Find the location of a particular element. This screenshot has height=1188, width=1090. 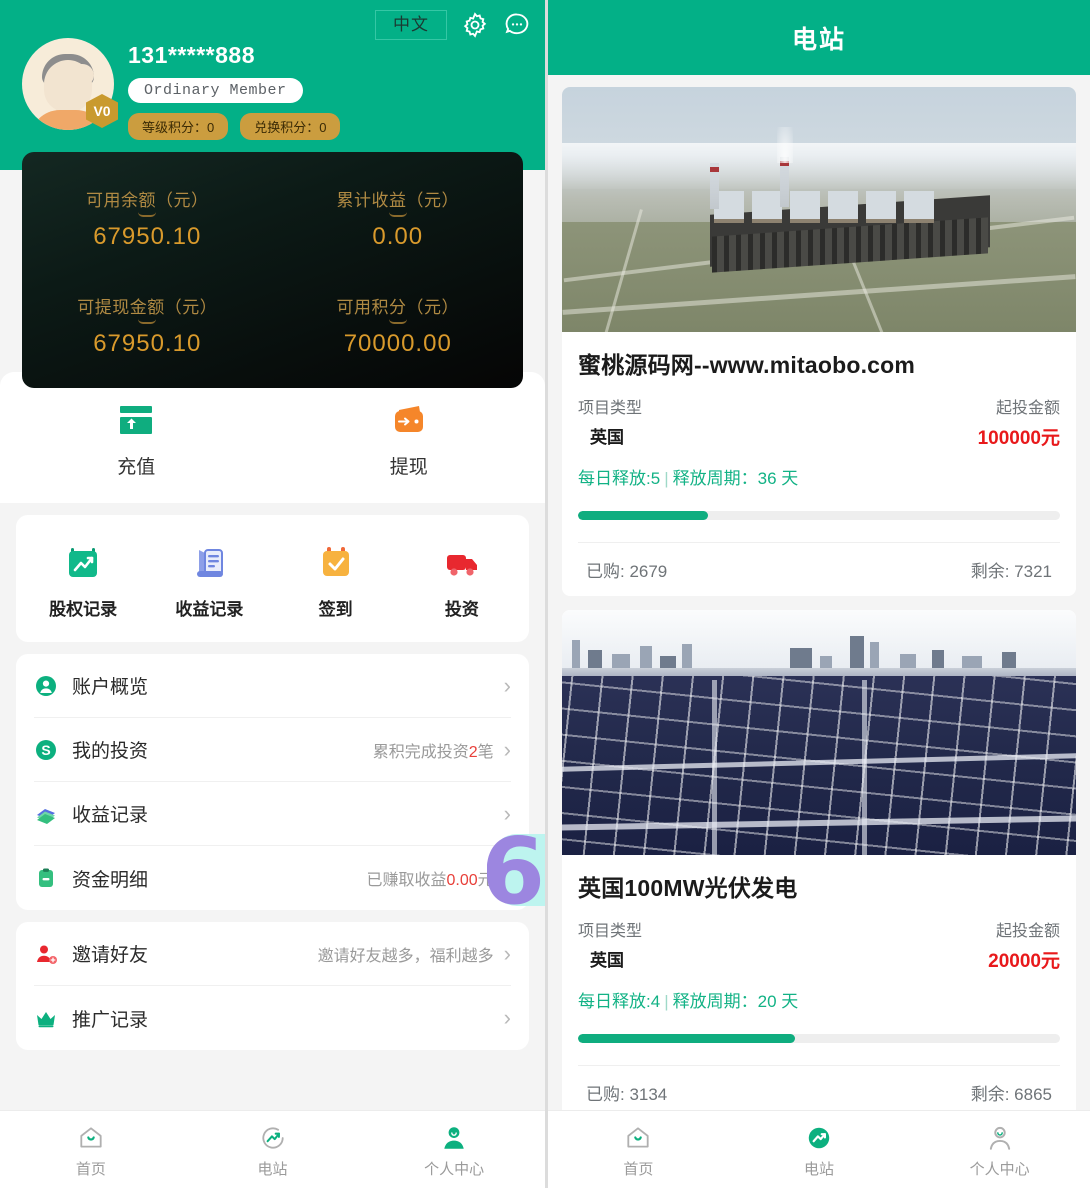

panel-walkway is located at coordinates (864, 767).